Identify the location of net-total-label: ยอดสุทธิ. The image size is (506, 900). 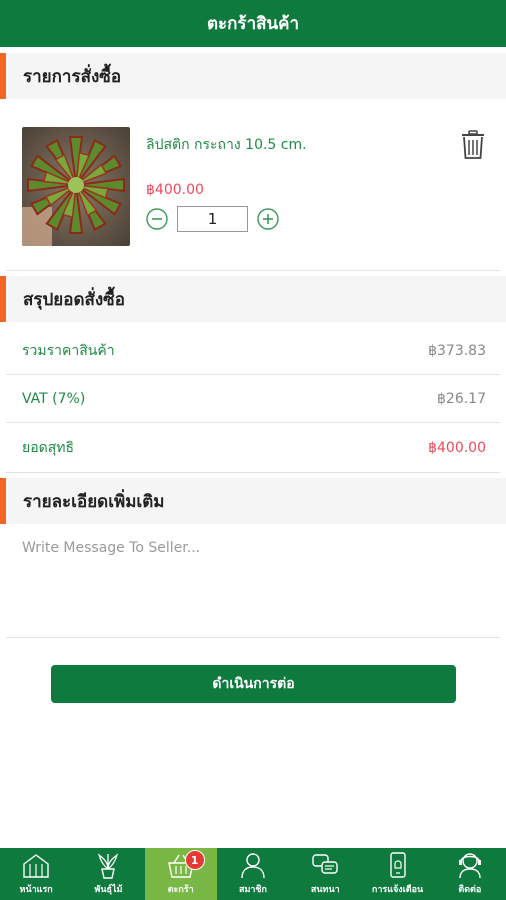
(48, 448).